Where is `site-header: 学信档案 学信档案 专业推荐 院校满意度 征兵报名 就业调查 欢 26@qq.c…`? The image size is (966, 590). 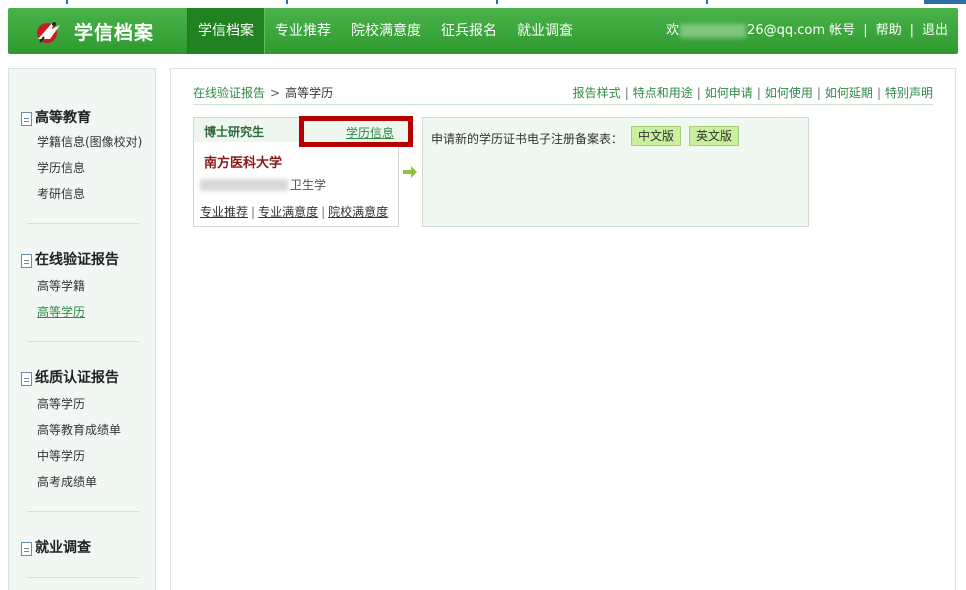 site-header: 学信档案 学信档案 专业推荐 院校满意度 征兵报名 就业调查 欢 26@qq.c… is located at coordinates (483, 31).